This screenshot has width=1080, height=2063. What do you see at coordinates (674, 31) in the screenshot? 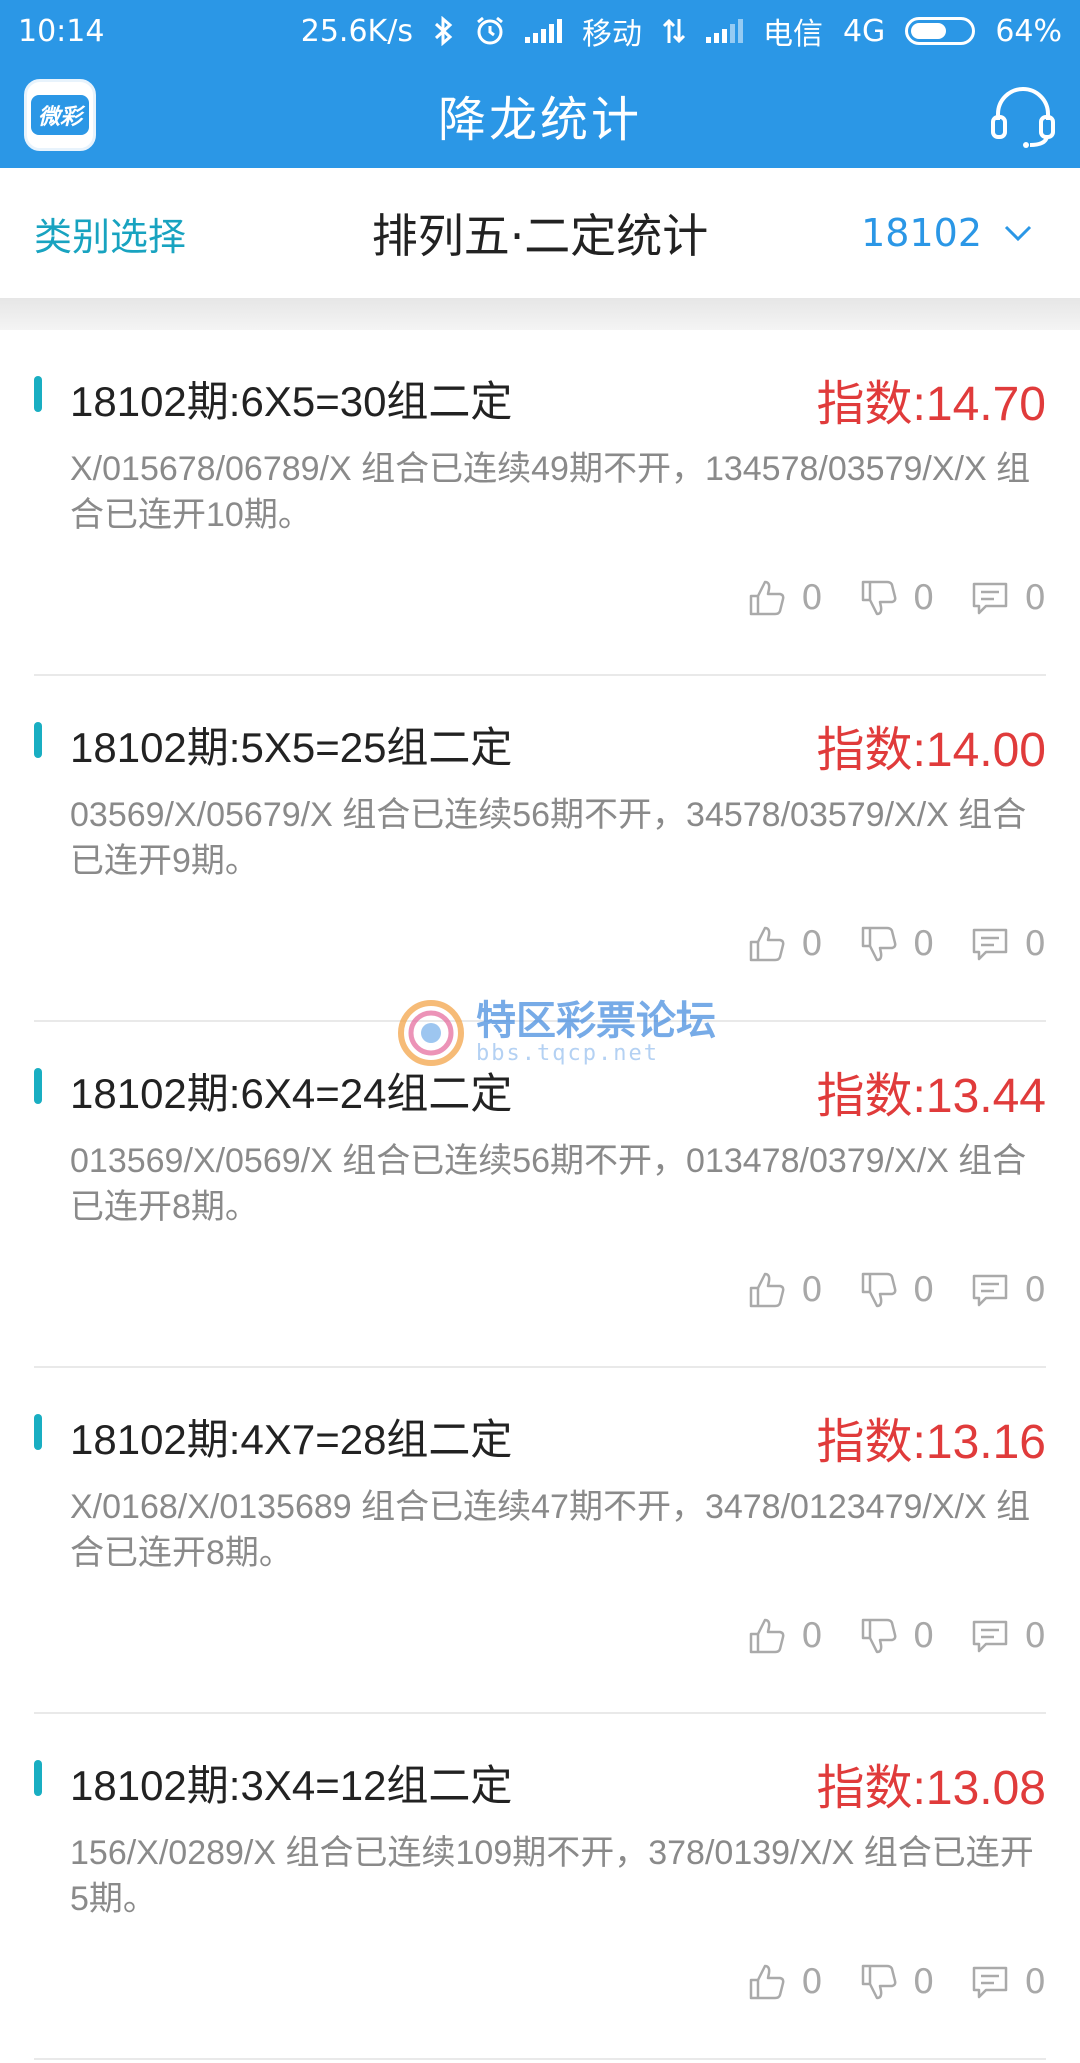
I see `data-transfer-icon` at bounding box center [674, 31].